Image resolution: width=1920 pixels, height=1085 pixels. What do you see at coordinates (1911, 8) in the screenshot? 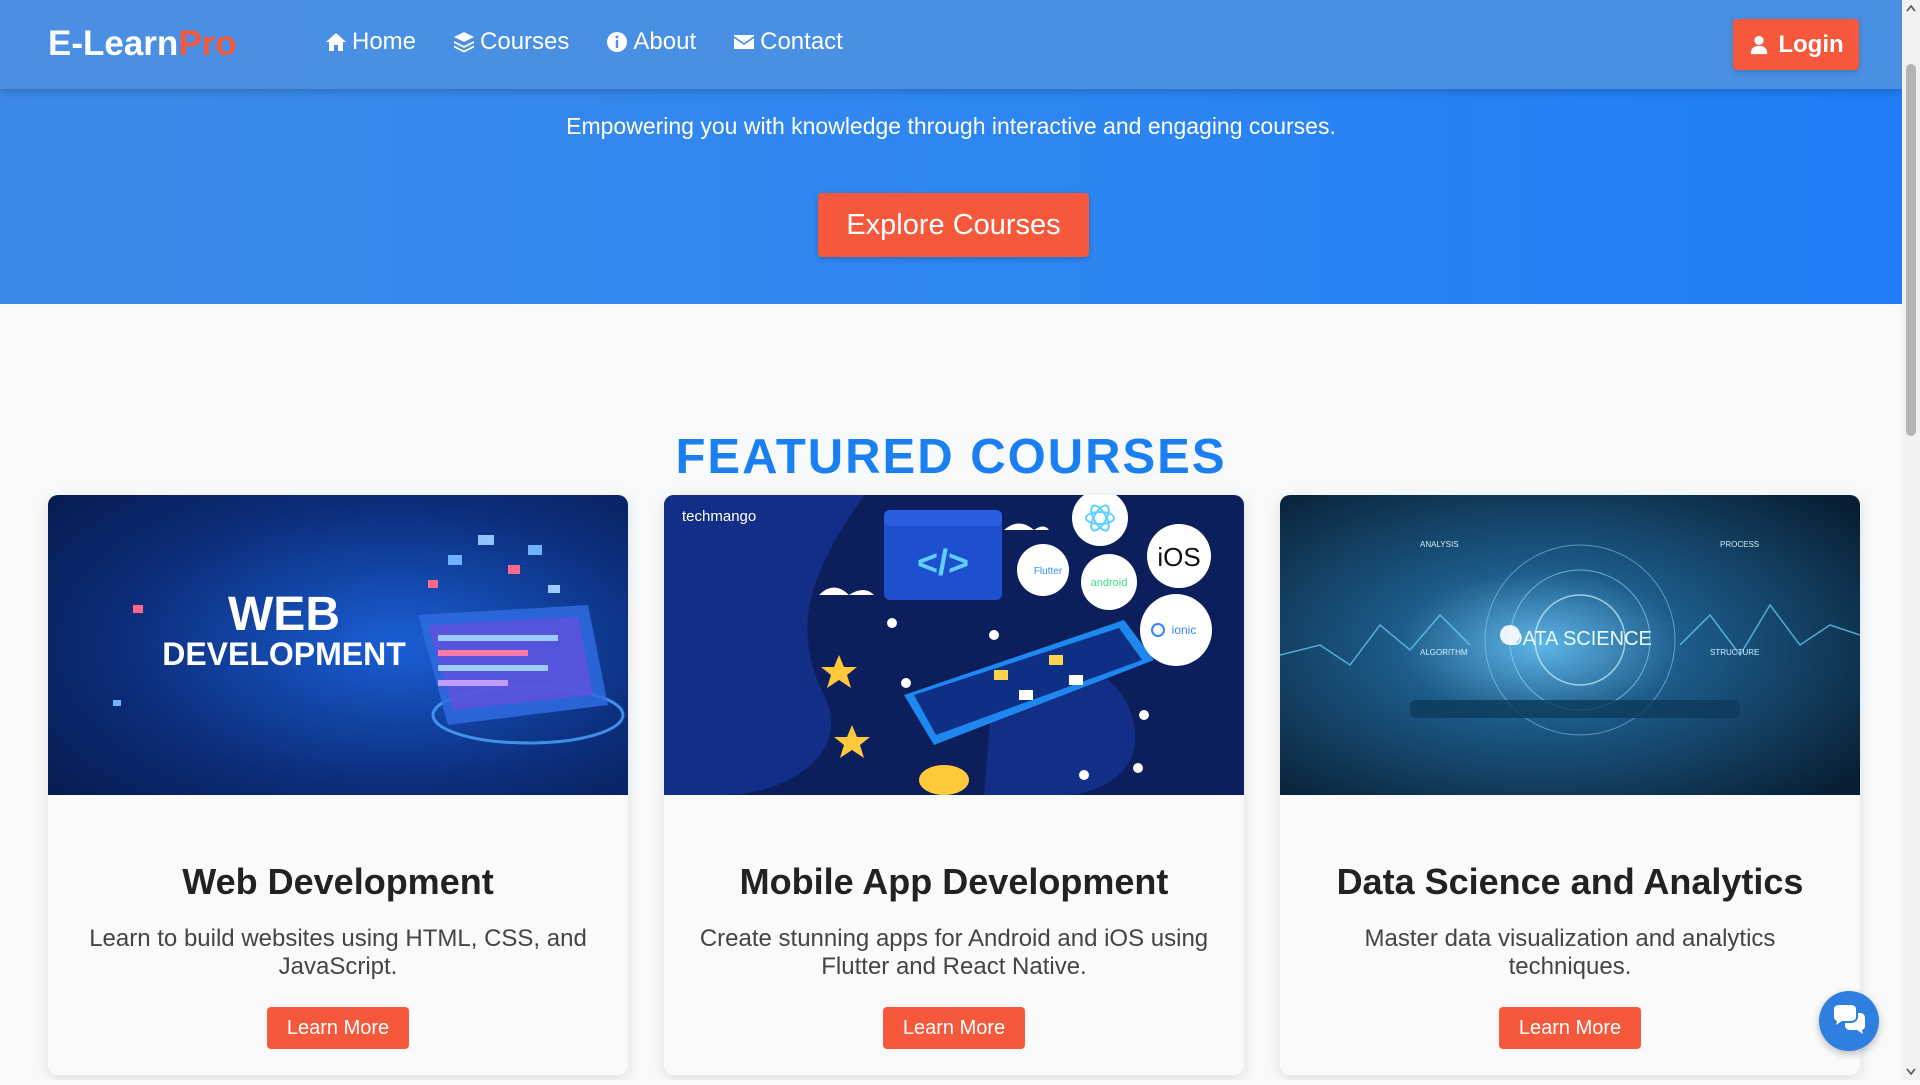
I see `scroll-up-arrow` at bounding box center [1911, 8].